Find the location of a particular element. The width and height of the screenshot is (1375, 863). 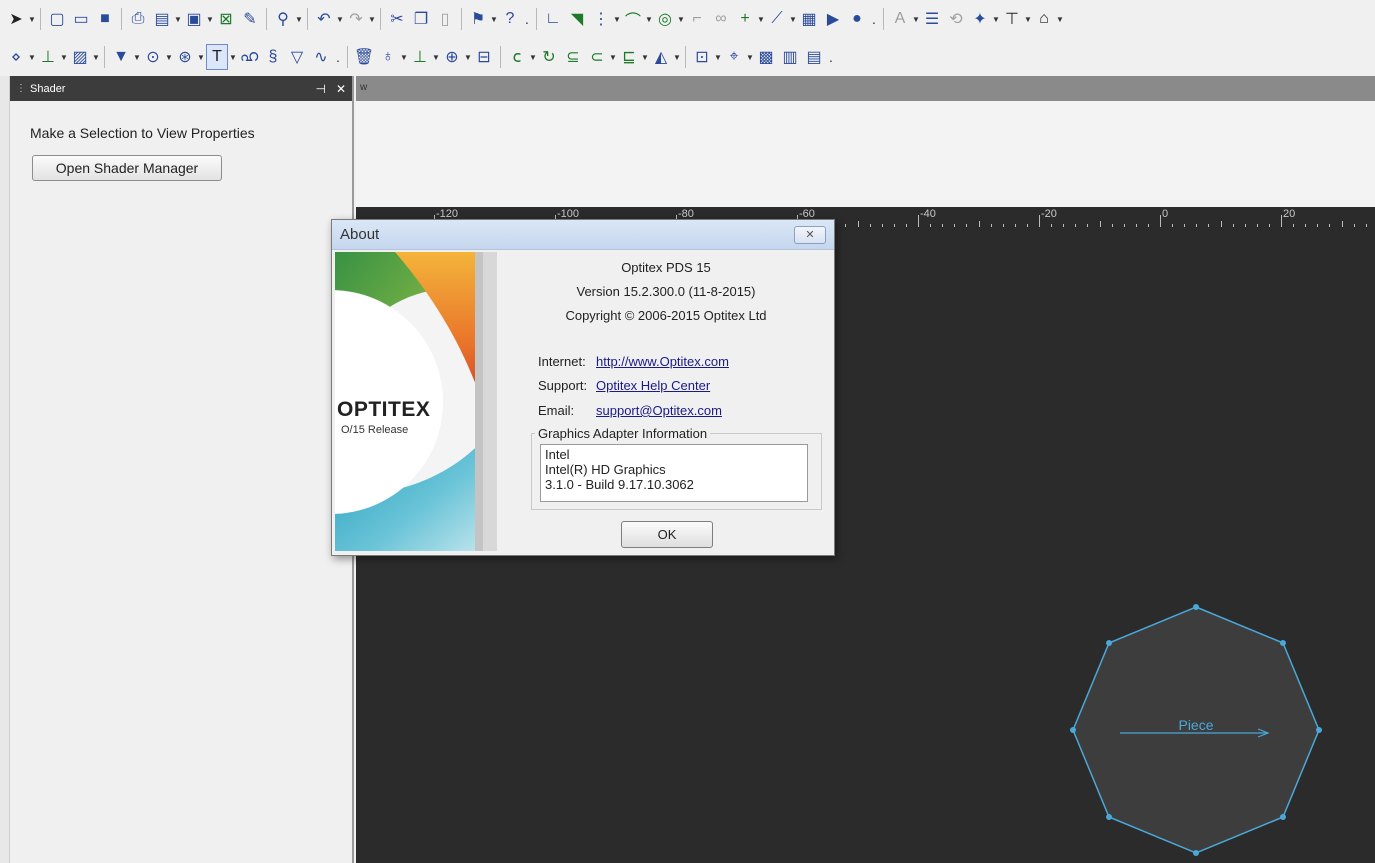

split-icon: ⊥ is located at coordinates (420, 57).